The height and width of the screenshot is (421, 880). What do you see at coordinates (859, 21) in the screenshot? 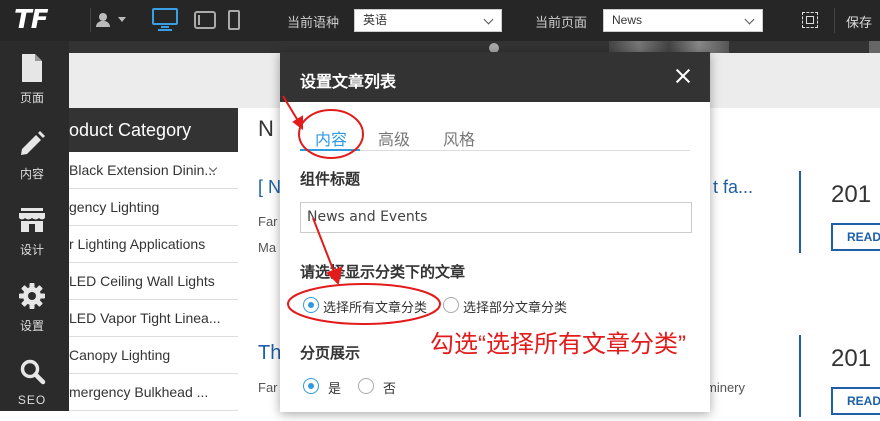
I see `save-button: 保存` at bounding box center [859, 21].